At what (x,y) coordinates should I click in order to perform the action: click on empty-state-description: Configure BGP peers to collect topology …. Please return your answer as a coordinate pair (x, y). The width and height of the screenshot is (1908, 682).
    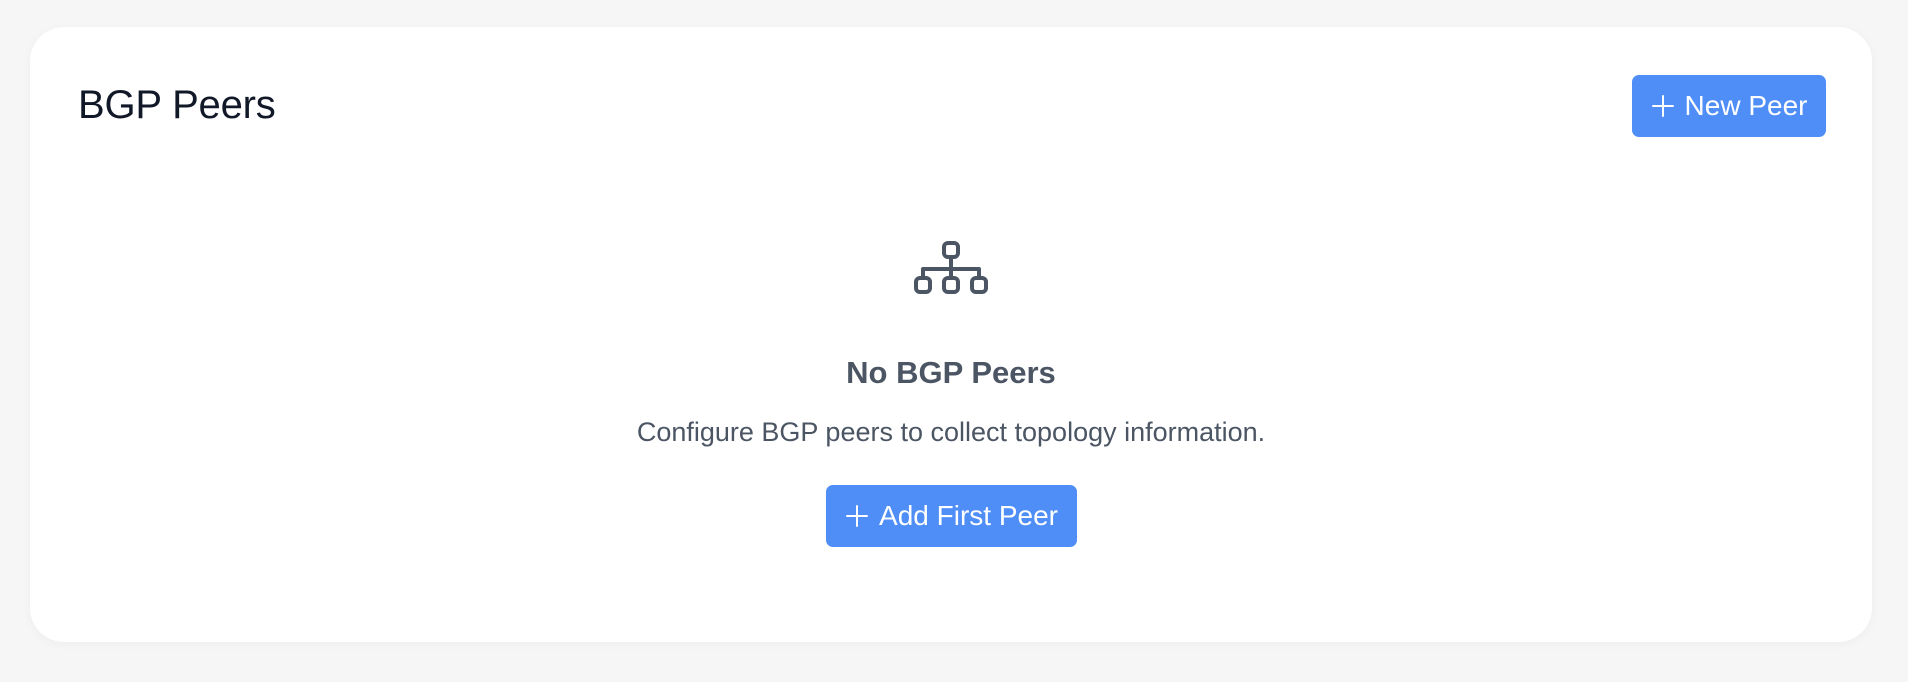
    Looking at the image, I should click on (951, 432).